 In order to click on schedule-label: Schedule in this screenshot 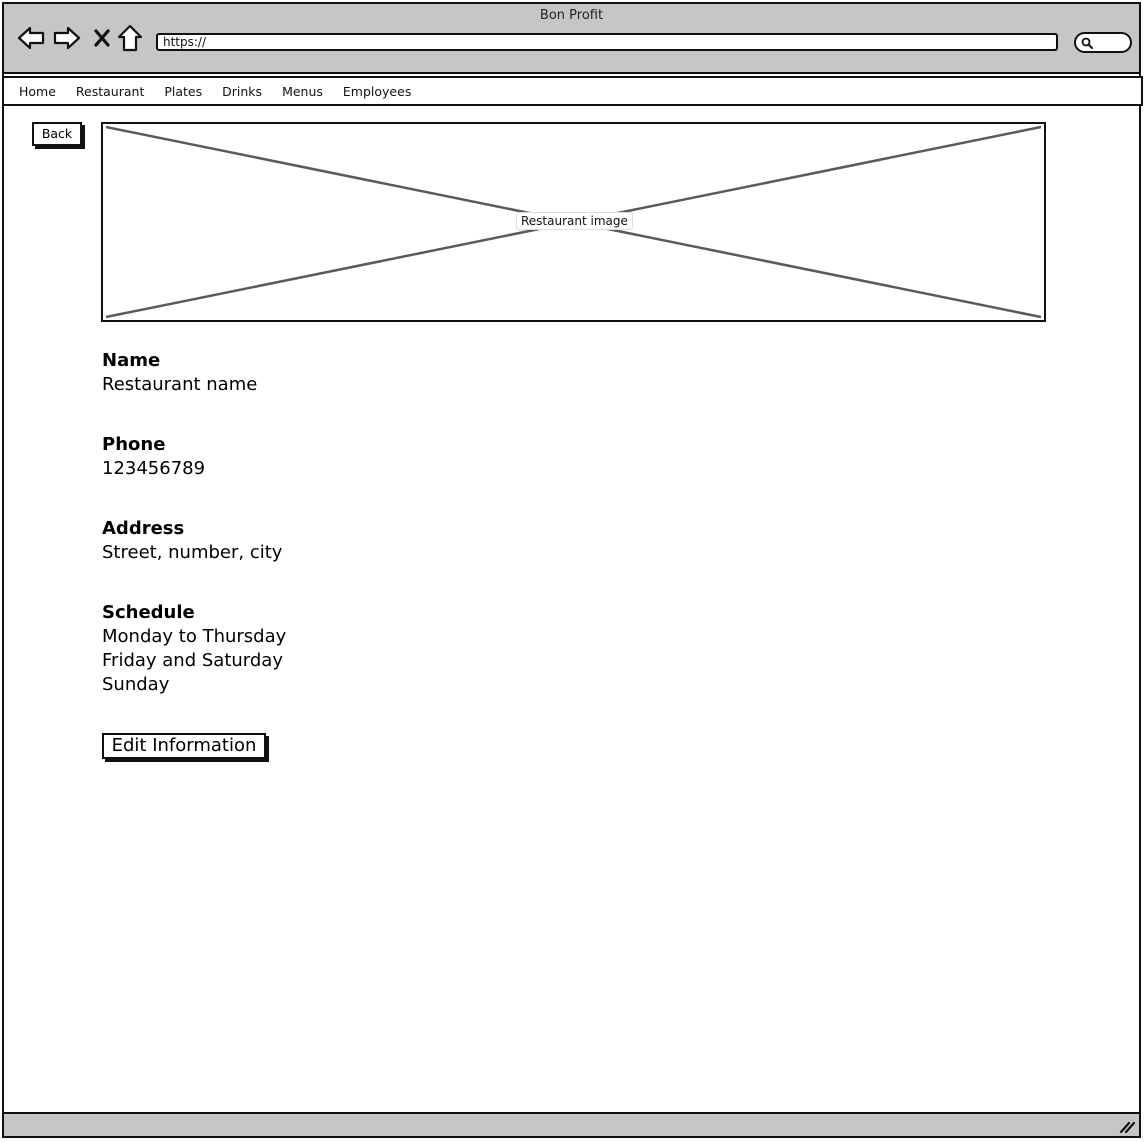, I will do `click(148, 612)`.